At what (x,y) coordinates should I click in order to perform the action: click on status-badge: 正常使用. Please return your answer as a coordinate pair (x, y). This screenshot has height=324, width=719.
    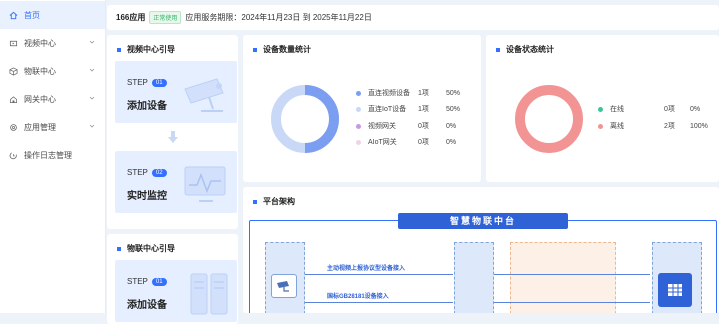
    Looking at the image, I should click on (165, 17).